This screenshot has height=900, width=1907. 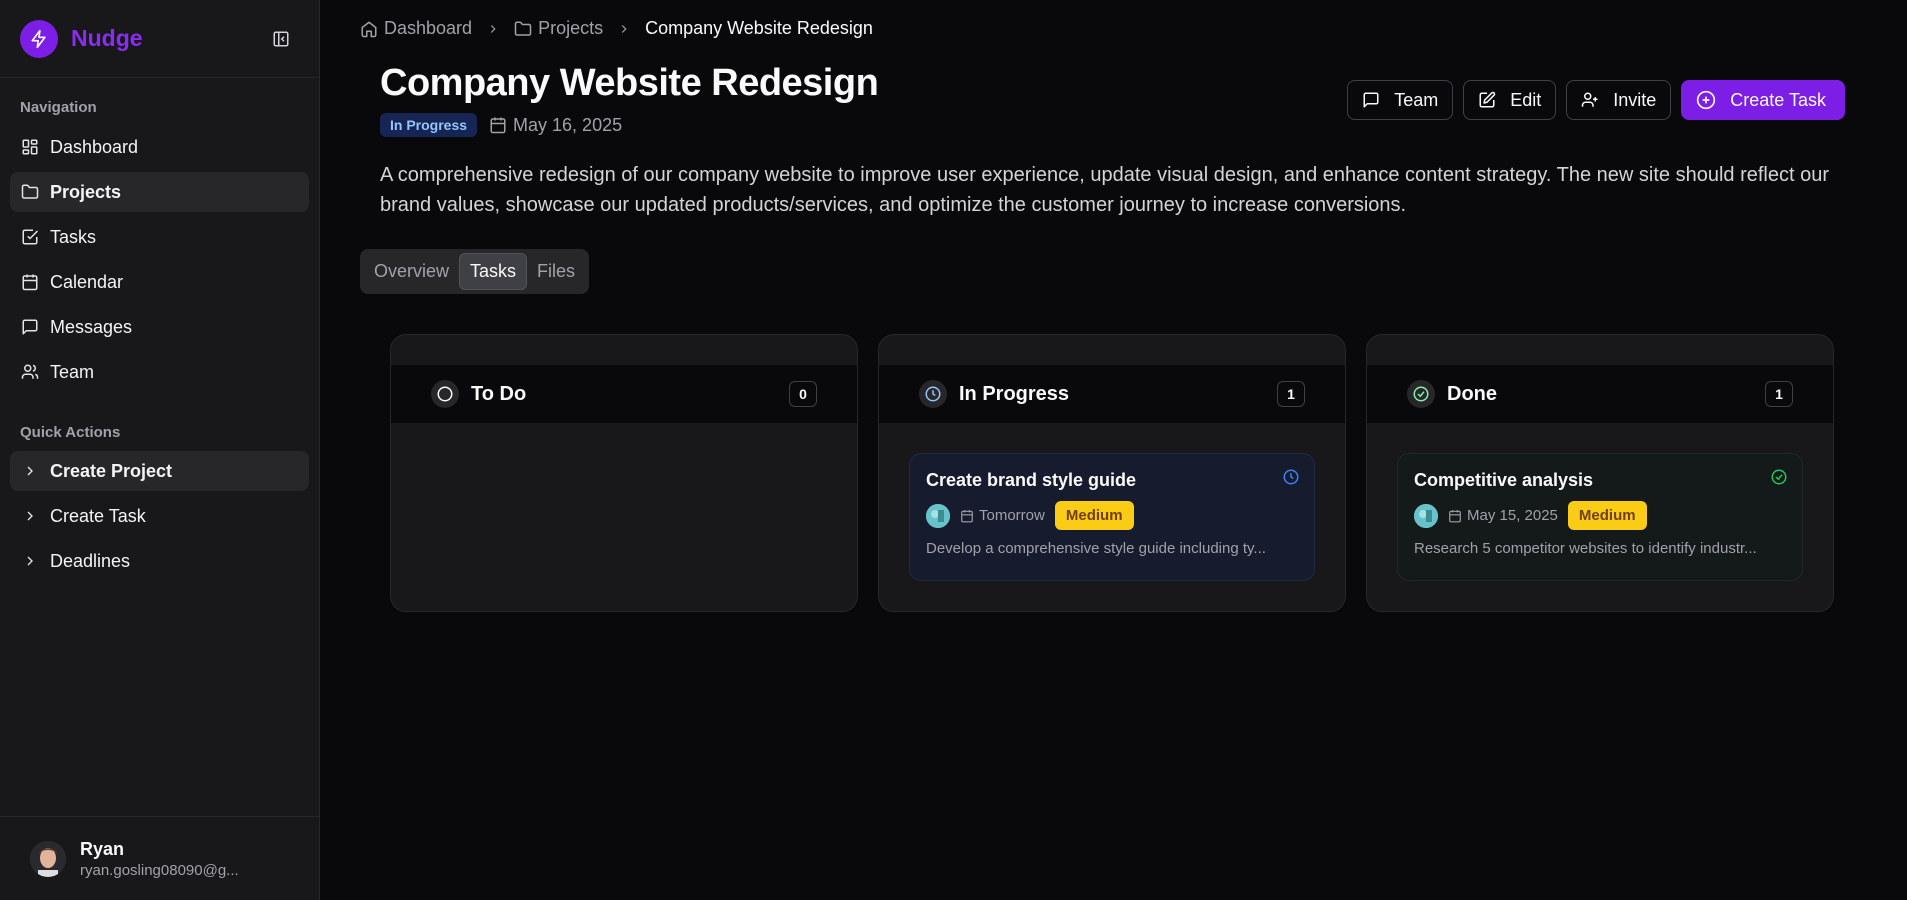 What do you see at coordinates (159, 516) in the screenshot?
I see `quick-action-create-task: Create Task` at bounding box center [159, 516].